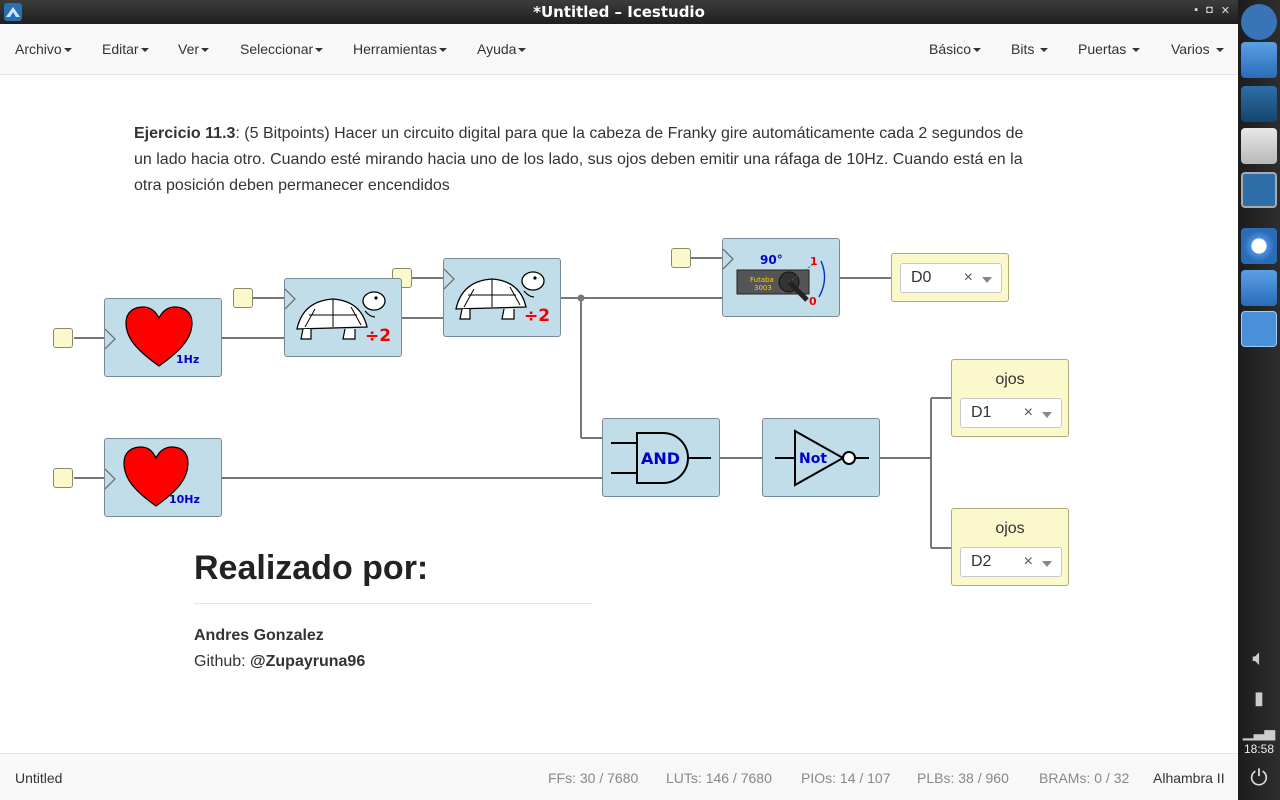 The height and width of the screenshot is (800, 1280). What do you see at coordinates (1225, 10) in the screenshot?
I see `close-icon: ✕` at bounding box center [1225, 10].